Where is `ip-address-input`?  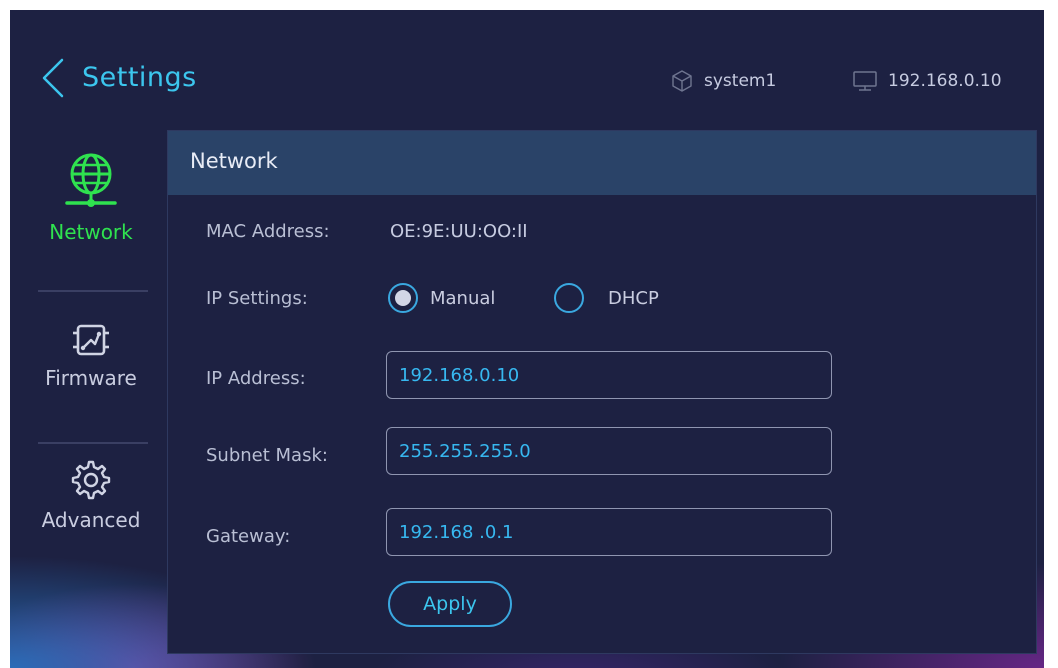
ip-address-input is located at coordinates (609, 375).